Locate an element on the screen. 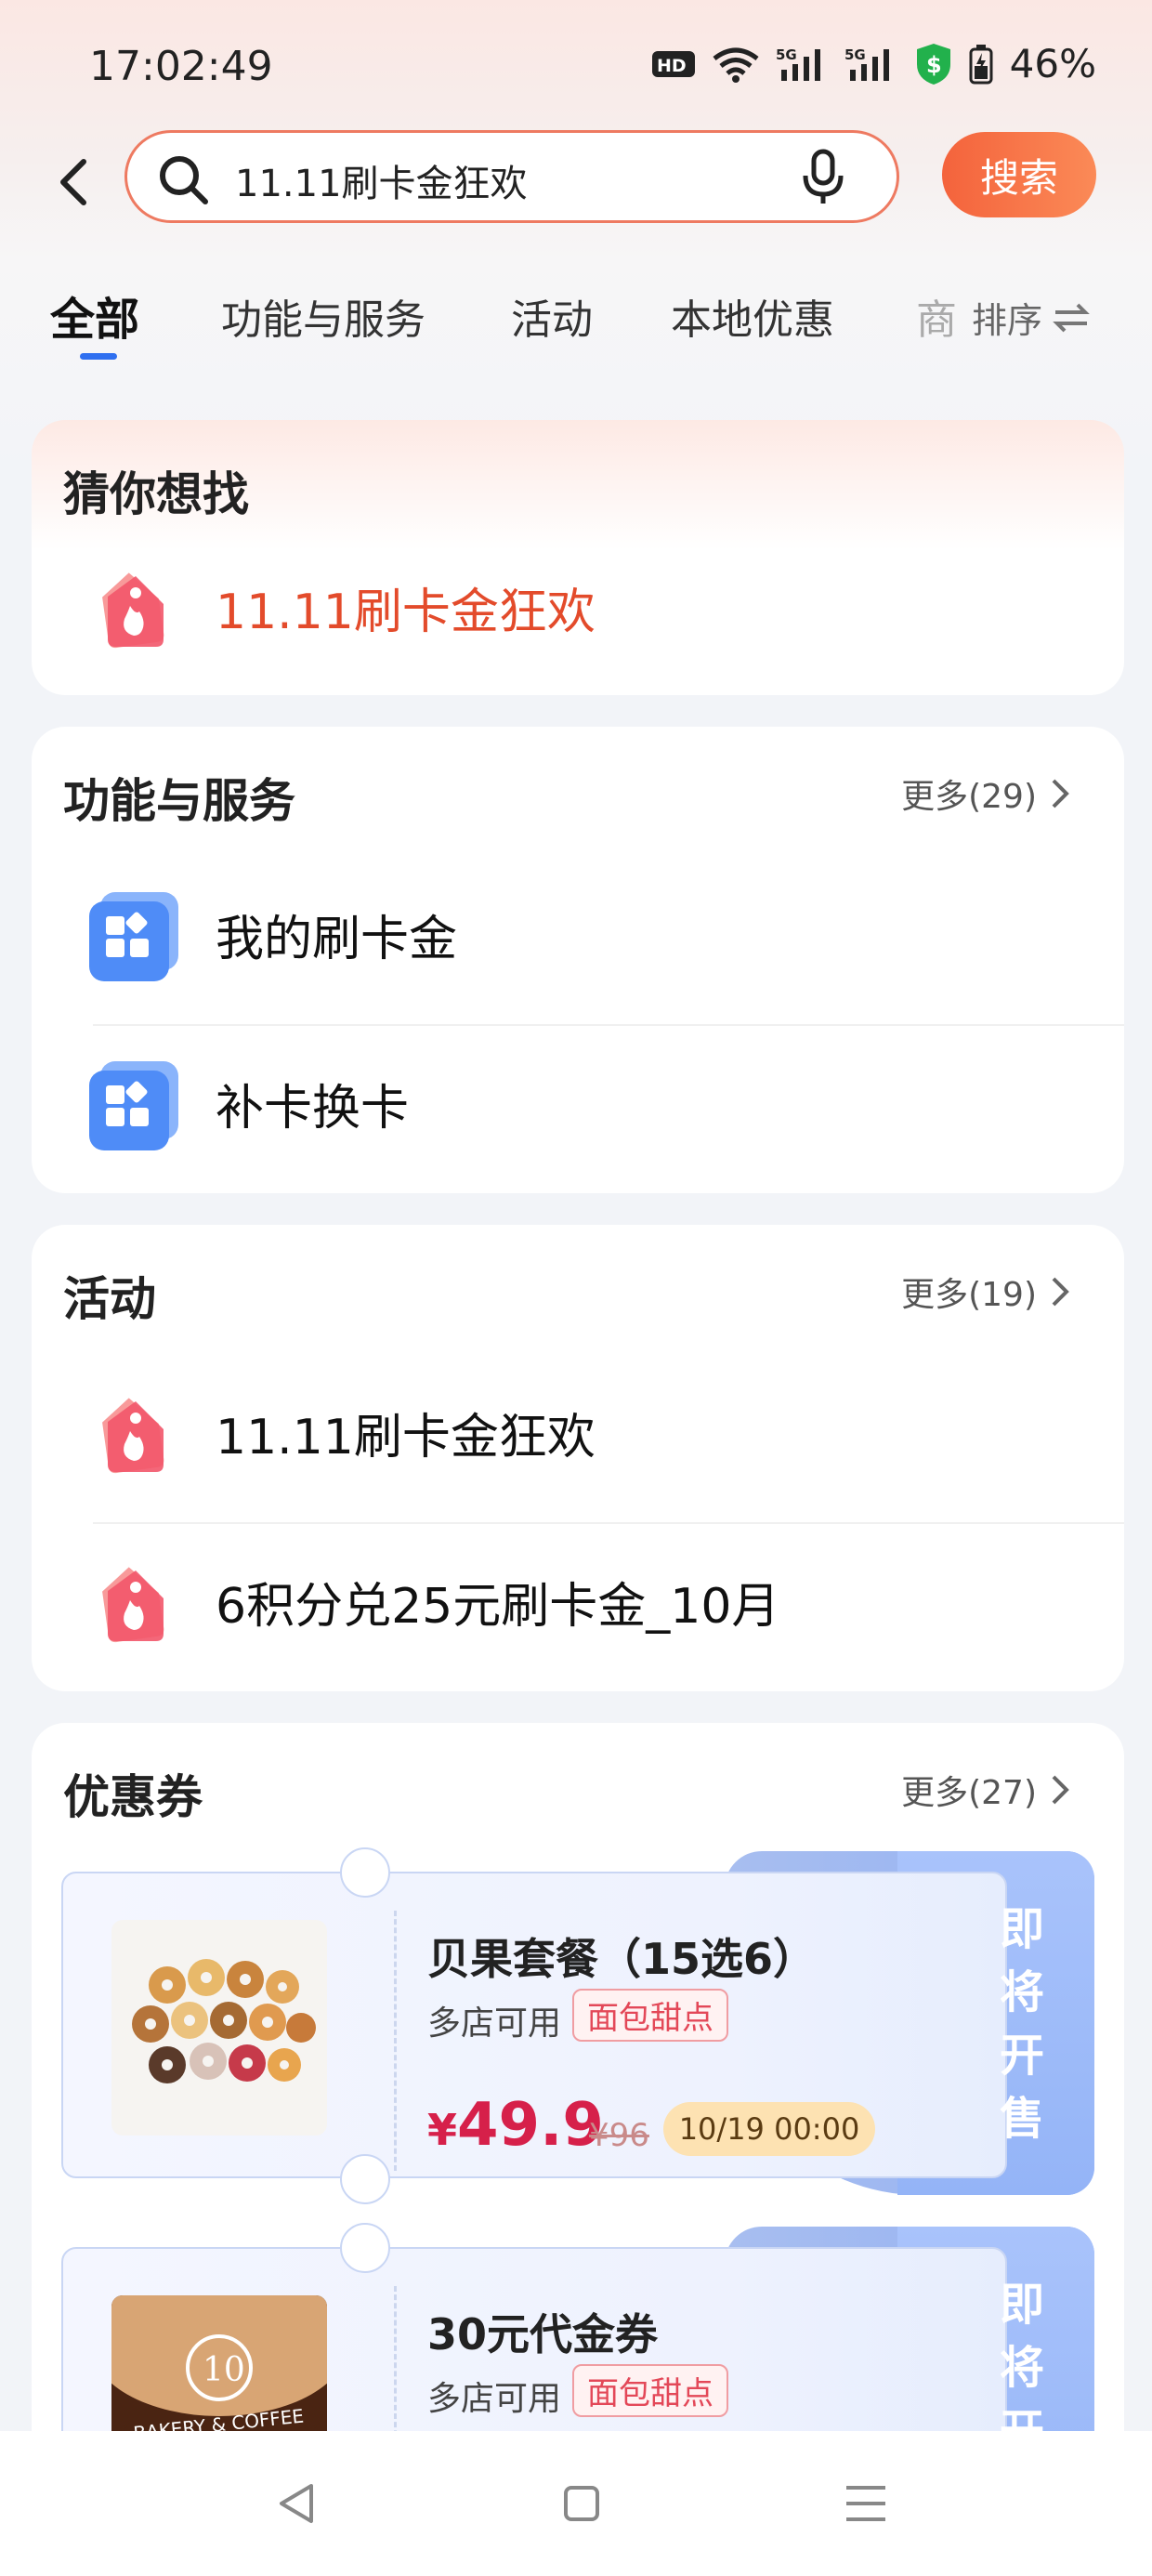 The image size is (1152, 2576). guess-item-label: 11.11刷卡金狂欢 is located at coordinates (406, 612).